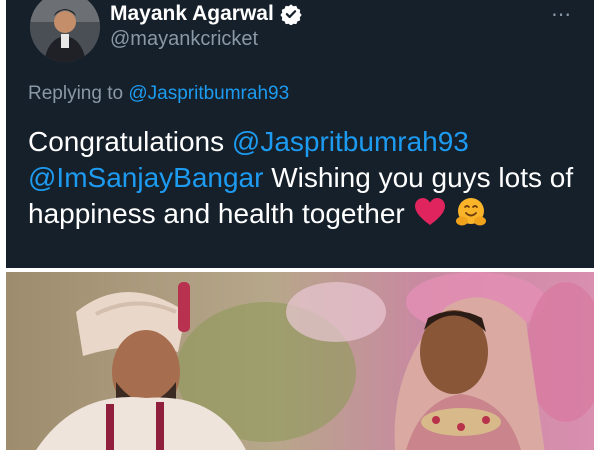  What do you see at coordinates (192, 14) in the screenshot?
I see `author-name-text: Mayank Agarwal` at bounding box center [192, 14].